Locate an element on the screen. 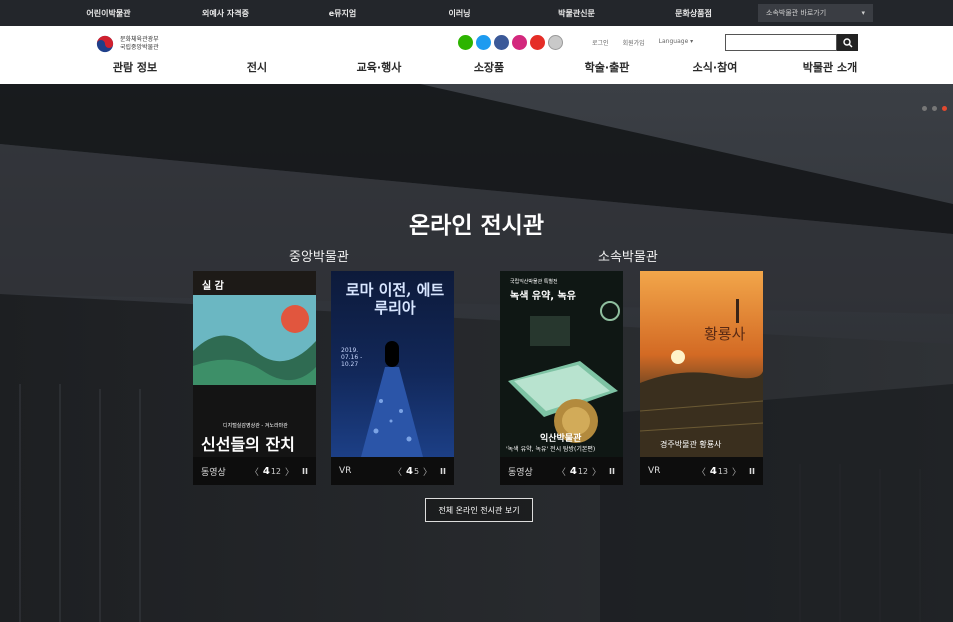  search-button is located at coordinates (847, 42).